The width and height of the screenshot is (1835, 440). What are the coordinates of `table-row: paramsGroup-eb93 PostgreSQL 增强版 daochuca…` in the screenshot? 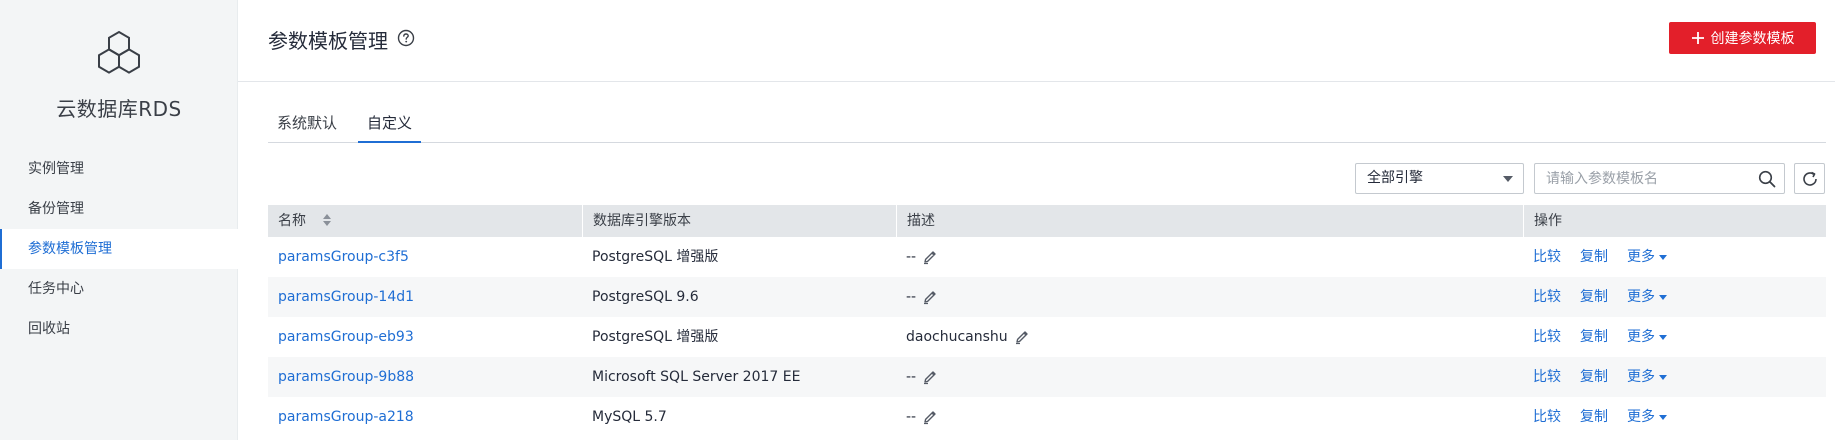 It's located at (1047, 337).